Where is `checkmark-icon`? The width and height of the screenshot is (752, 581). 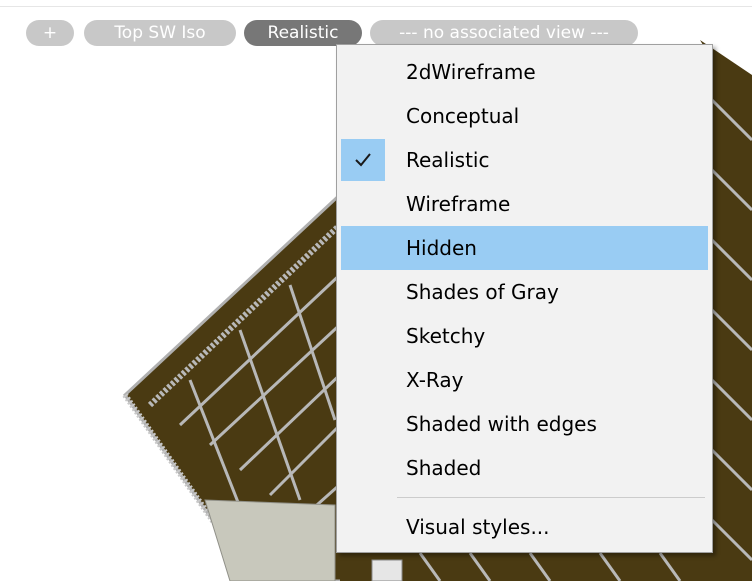 checkmark-icon is located at coordinates (363, 160).